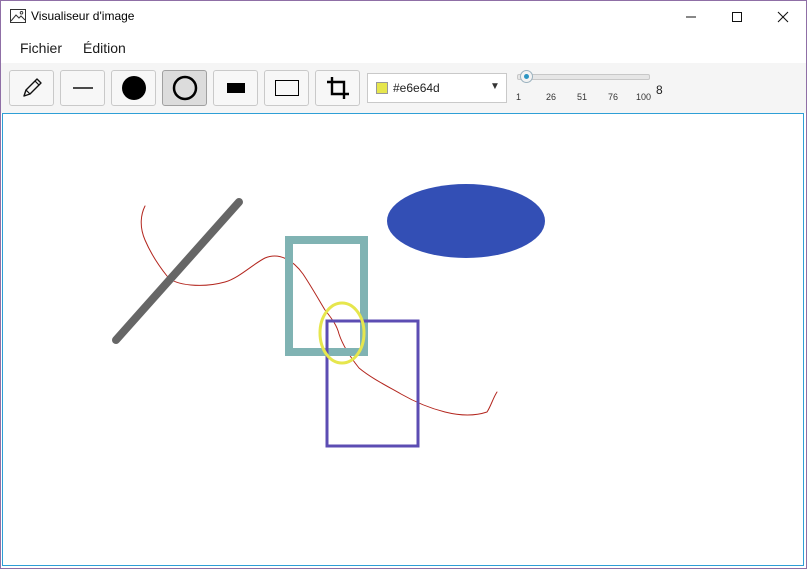 Image resolution: width=807 pixels, height=569 pixels. What do you see at coordinates (613, 97) in the screenshot?
I see `slider-tick-label: 76` at bounding box center [613, 97].